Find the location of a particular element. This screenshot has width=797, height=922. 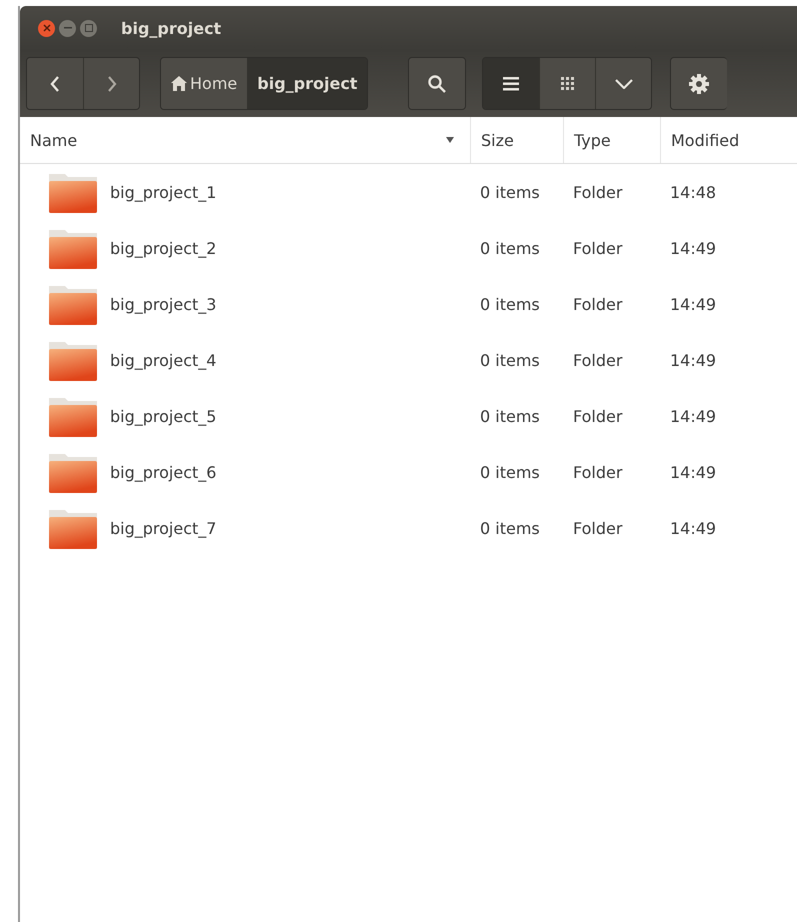

list-icon is located at coordinates (511, 83).